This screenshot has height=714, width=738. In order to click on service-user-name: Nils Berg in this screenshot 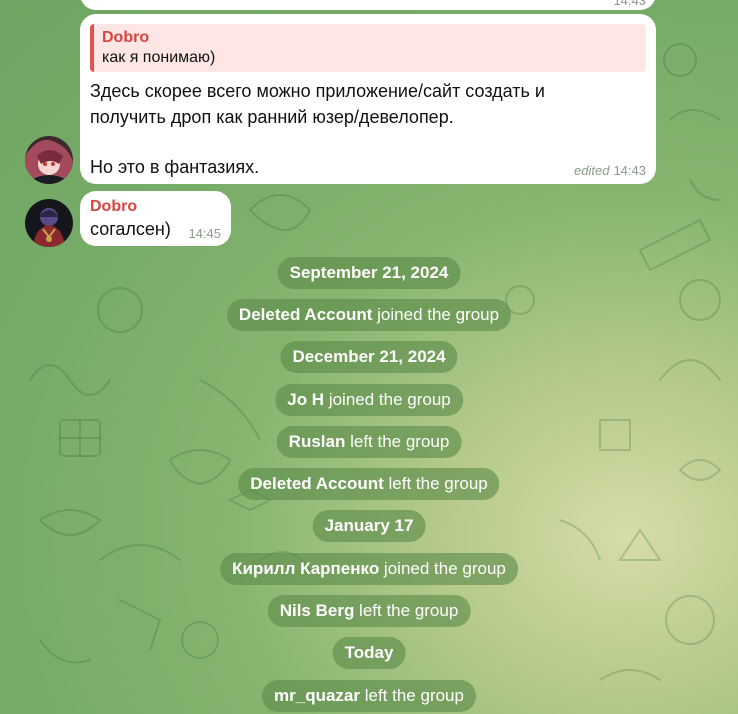, I will do `click(317, 610)`.